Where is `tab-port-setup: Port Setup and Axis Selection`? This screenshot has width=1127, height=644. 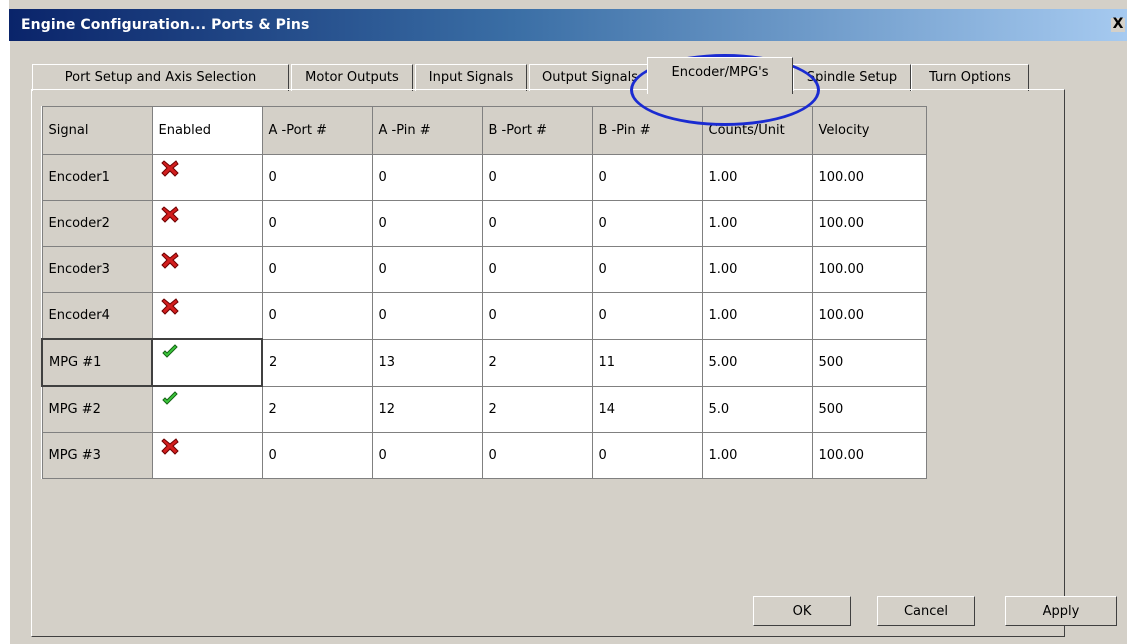
tab-port-setup: Port Setup and Axis Selection is located at coordinates (160, 77).